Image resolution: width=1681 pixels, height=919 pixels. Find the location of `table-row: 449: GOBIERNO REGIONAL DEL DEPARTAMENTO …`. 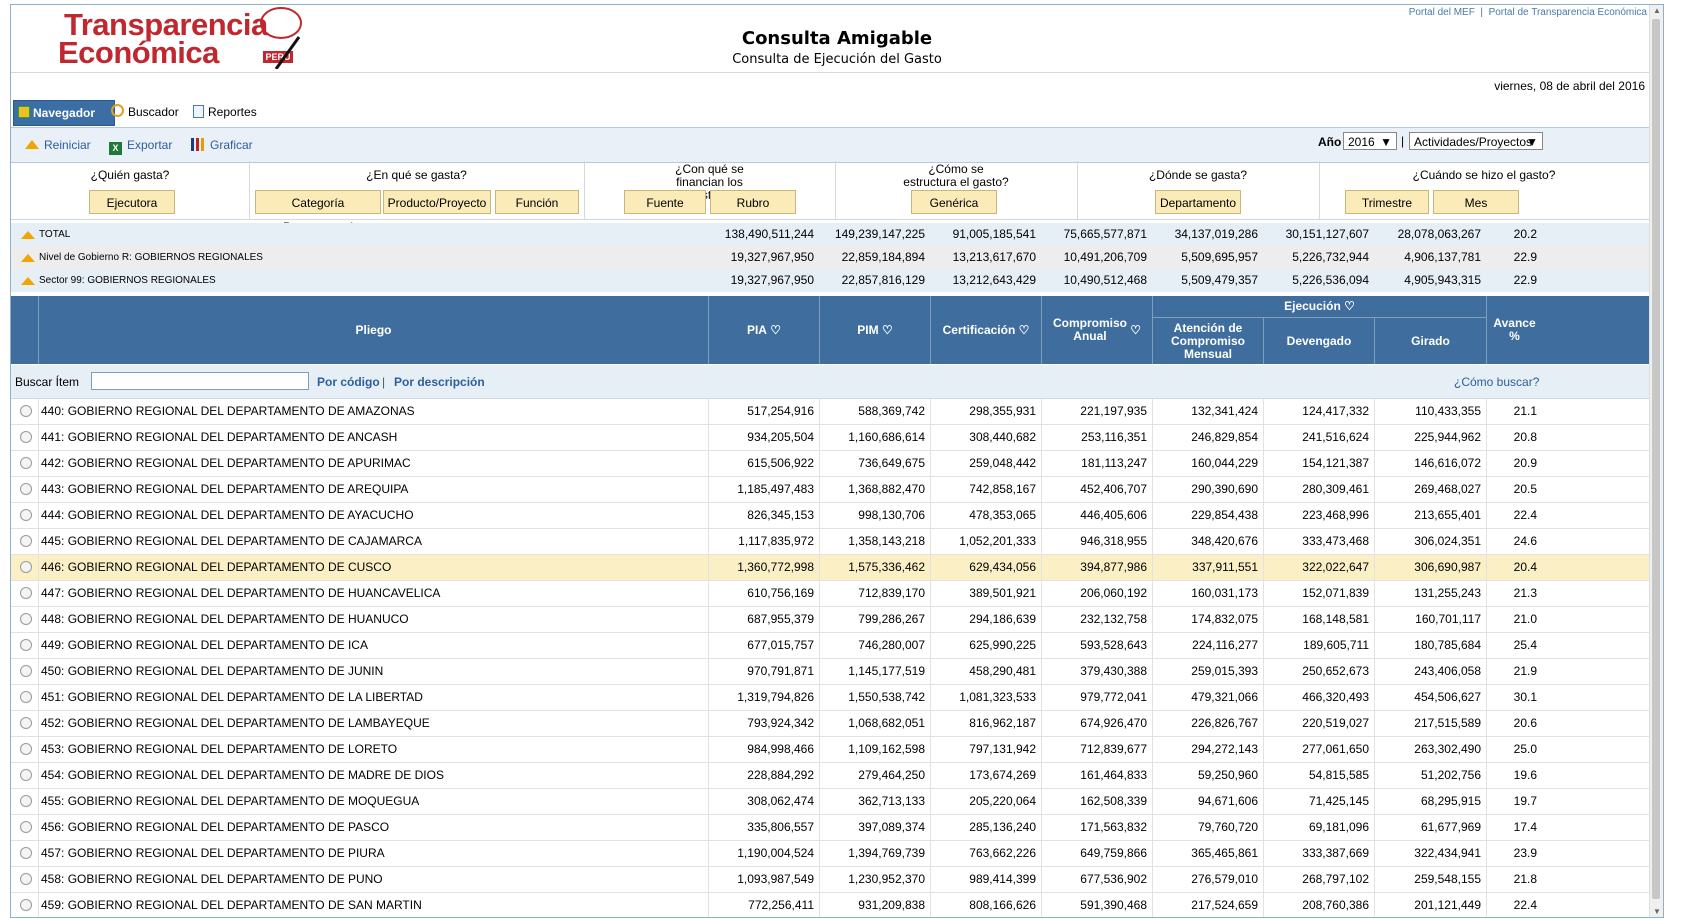

table-row: 449: GOBIERNO REGIONAL DEL DEPARTAMENTO … is located at coordinates (830, 646).